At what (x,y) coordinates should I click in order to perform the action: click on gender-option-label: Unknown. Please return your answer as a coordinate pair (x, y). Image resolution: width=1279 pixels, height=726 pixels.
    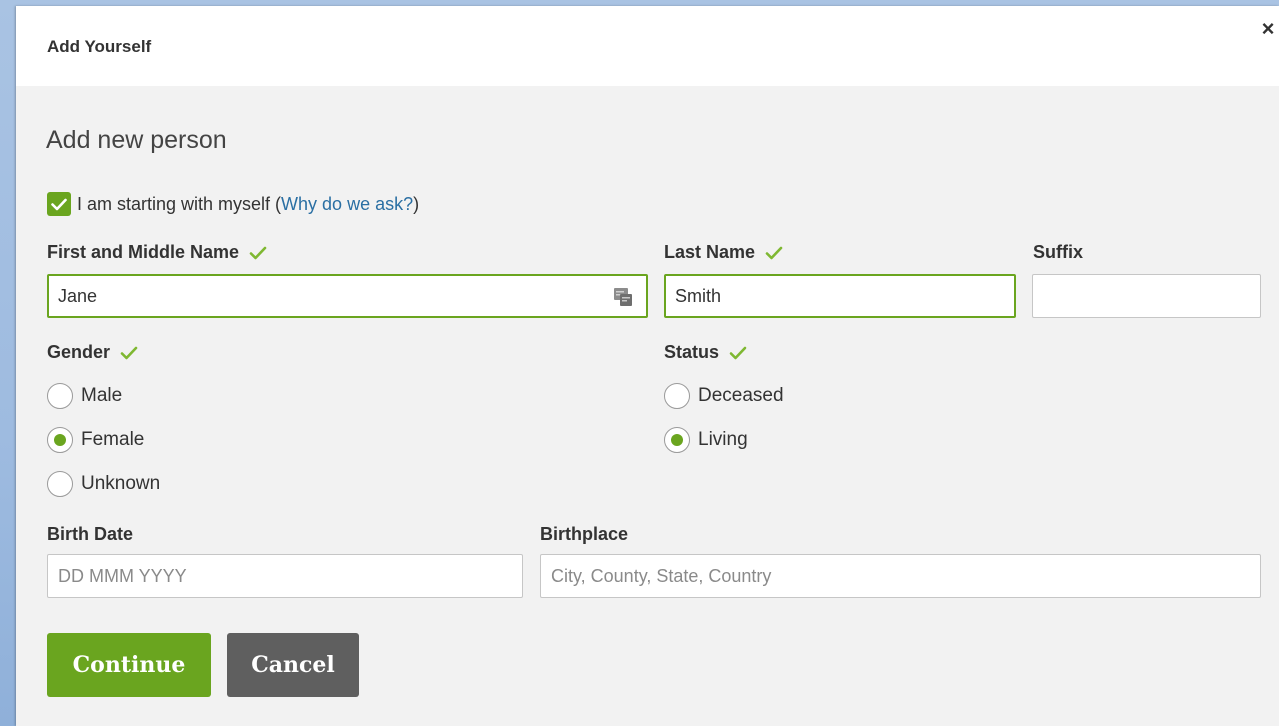
    Looking at the image, I should click on (121, 483).